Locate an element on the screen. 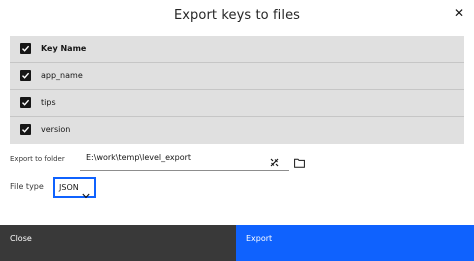 This screenshot has width=474, height=261. select-all-checkbox is located at coordinates (25, 48).